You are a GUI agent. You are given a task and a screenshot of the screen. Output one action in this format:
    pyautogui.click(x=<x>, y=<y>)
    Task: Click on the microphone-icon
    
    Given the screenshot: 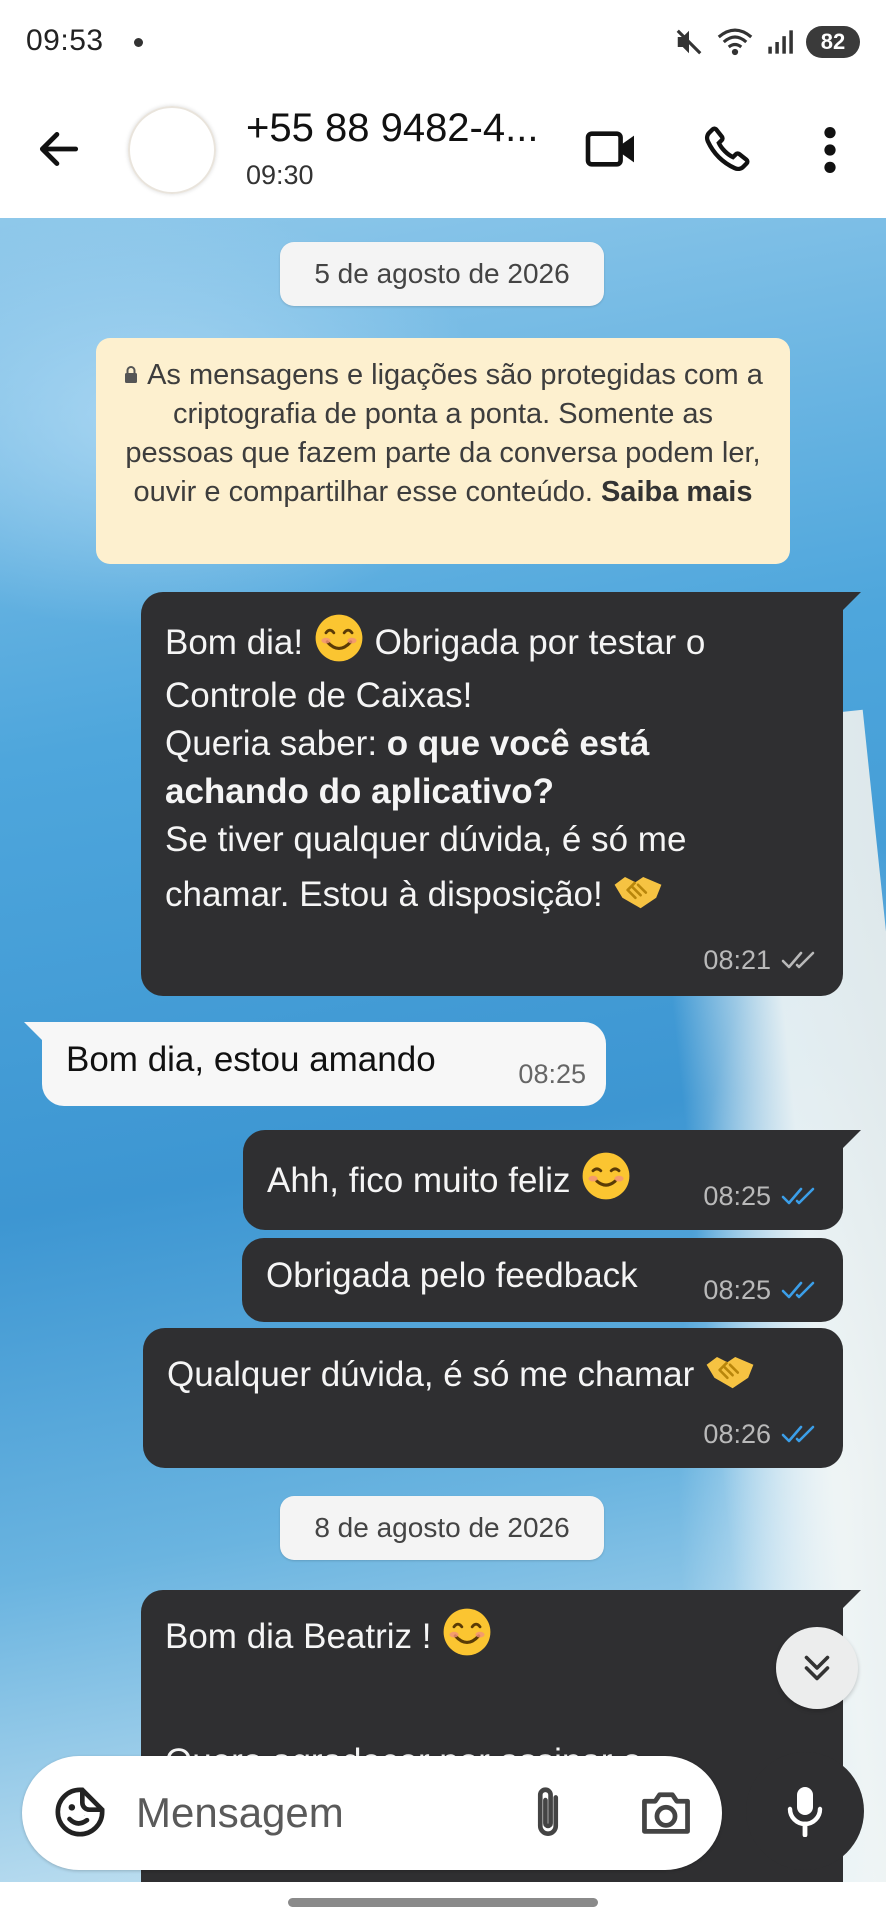 What is the action you would take?
    pyautogui.click(x=805, y=1812)
    